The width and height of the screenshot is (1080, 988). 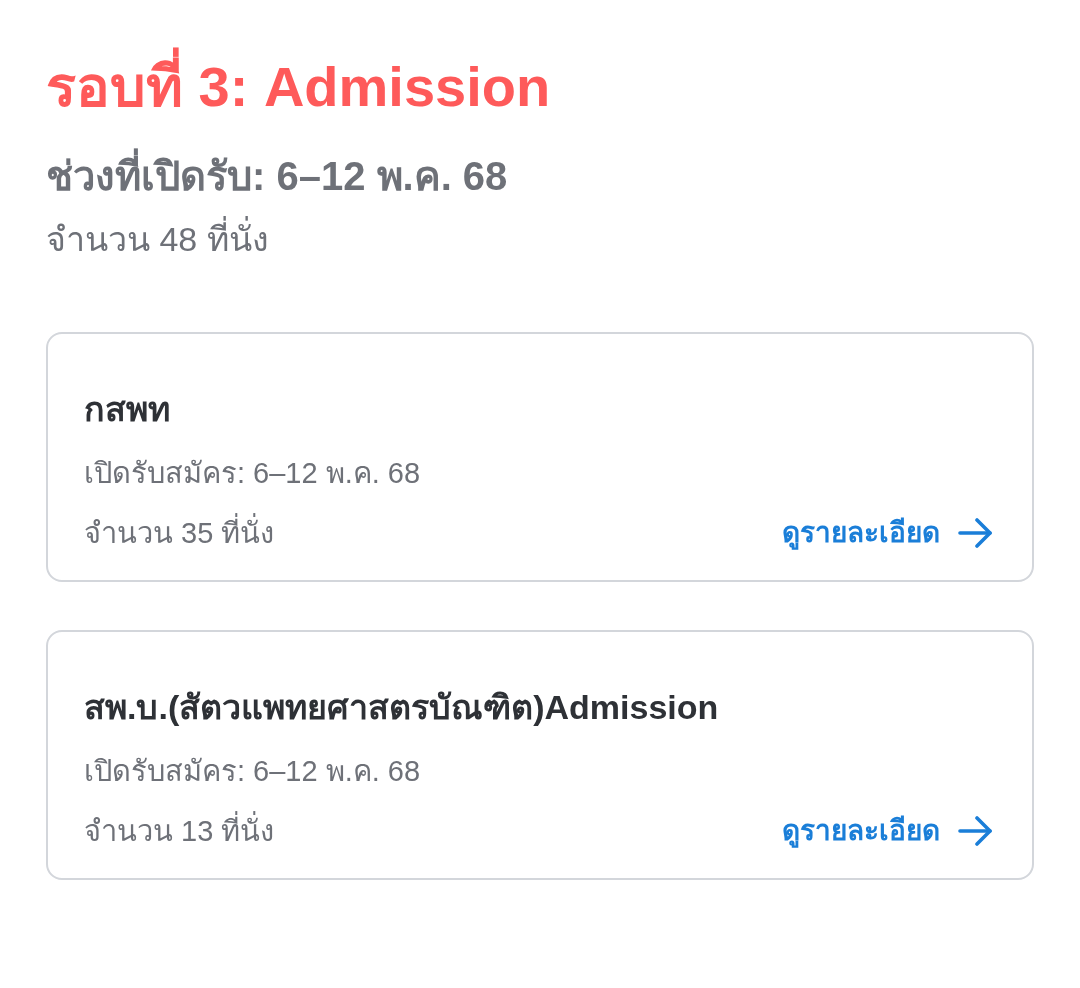 What do you see at coordinates (179, 831) in the screenshot?
I see `seat-count: จำนวน 13 ที่นั่ง` at bounding box center [179, 831].